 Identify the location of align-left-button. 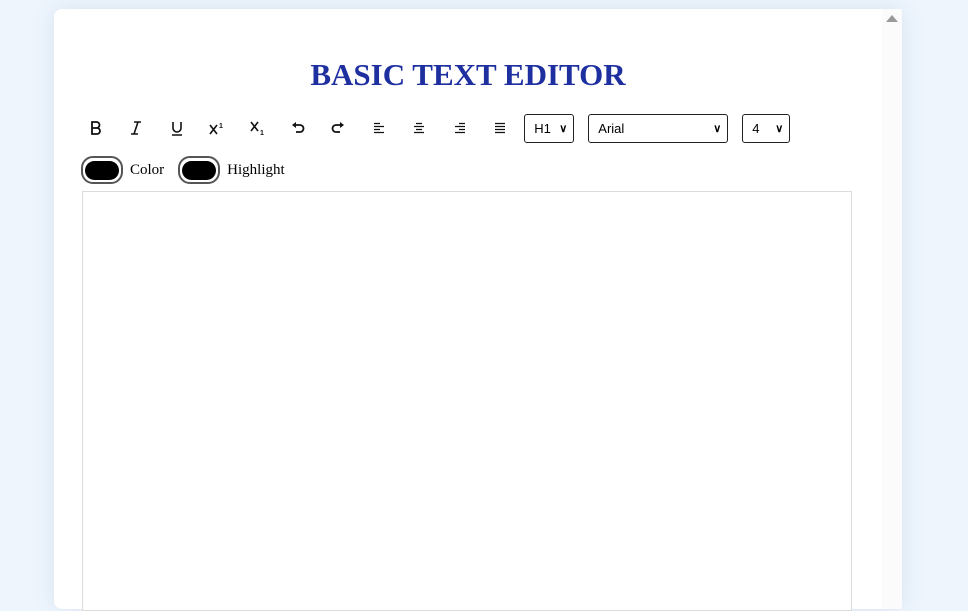
(379, 128).